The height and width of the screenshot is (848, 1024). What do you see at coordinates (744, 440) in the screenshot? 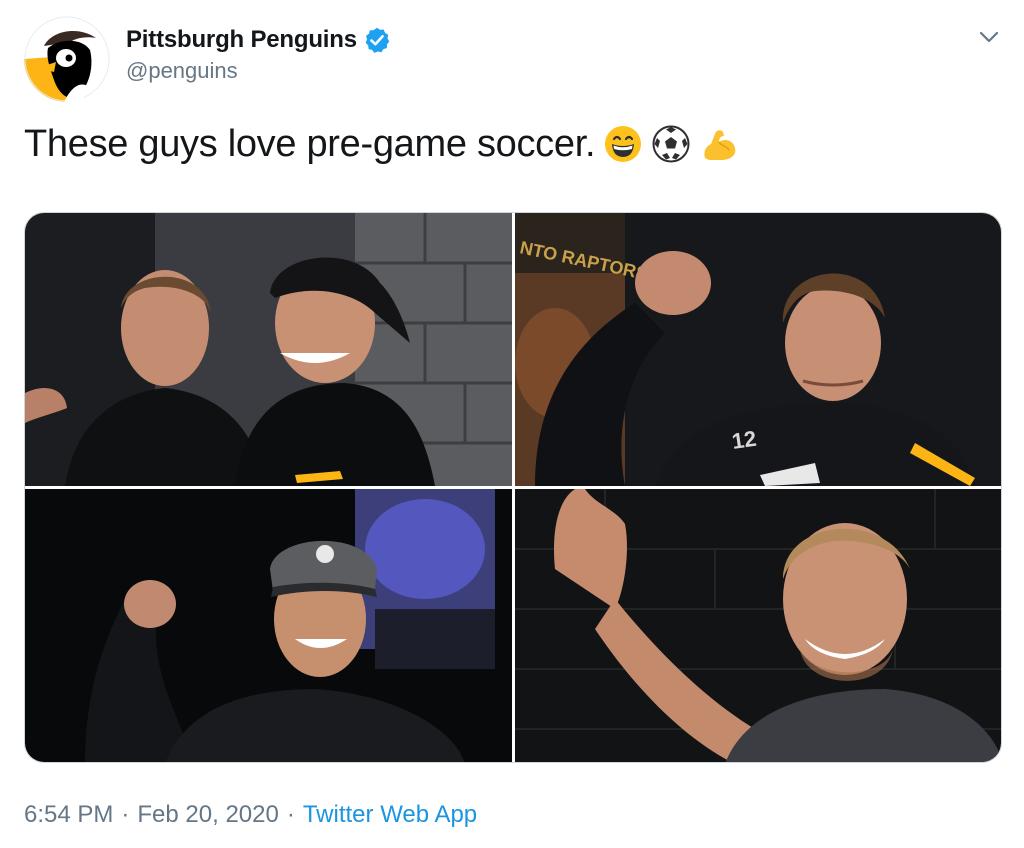
I see `svg-text: 12` at bounding box center [744, 440].